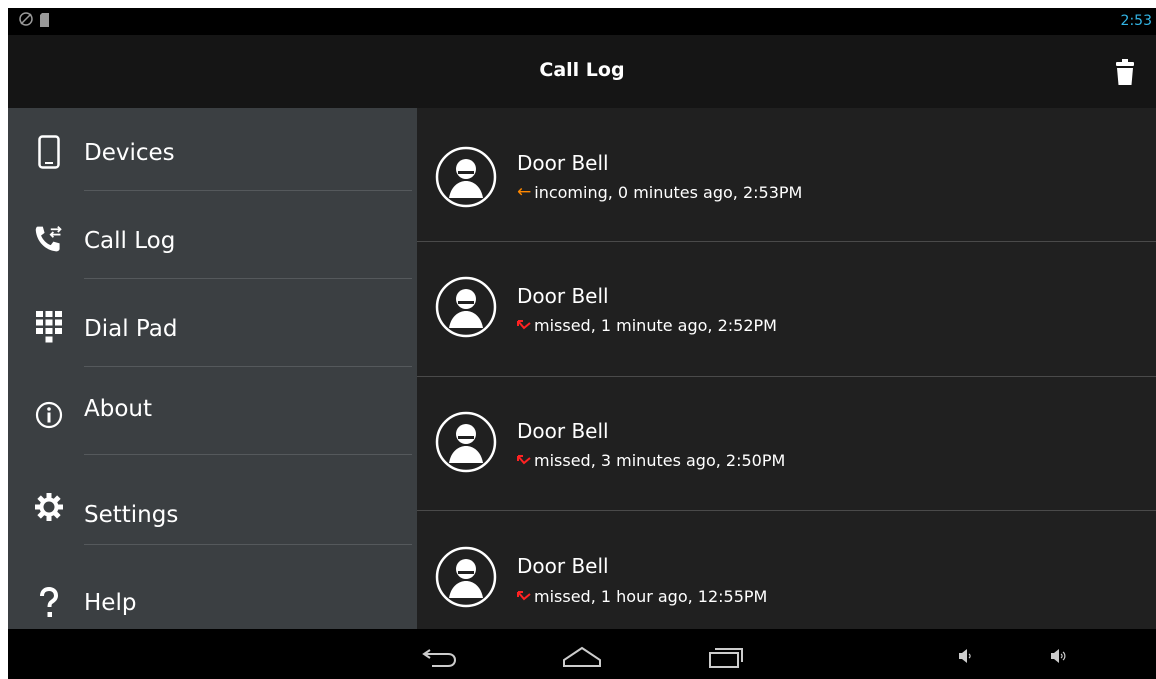 The height and width of the screenshot is (679, 1156). Describe the element at coordinates (655, 325) in the screenshot. I see `entry-detail-text: missed, 1 minute ago, 2:52PM` at that location.